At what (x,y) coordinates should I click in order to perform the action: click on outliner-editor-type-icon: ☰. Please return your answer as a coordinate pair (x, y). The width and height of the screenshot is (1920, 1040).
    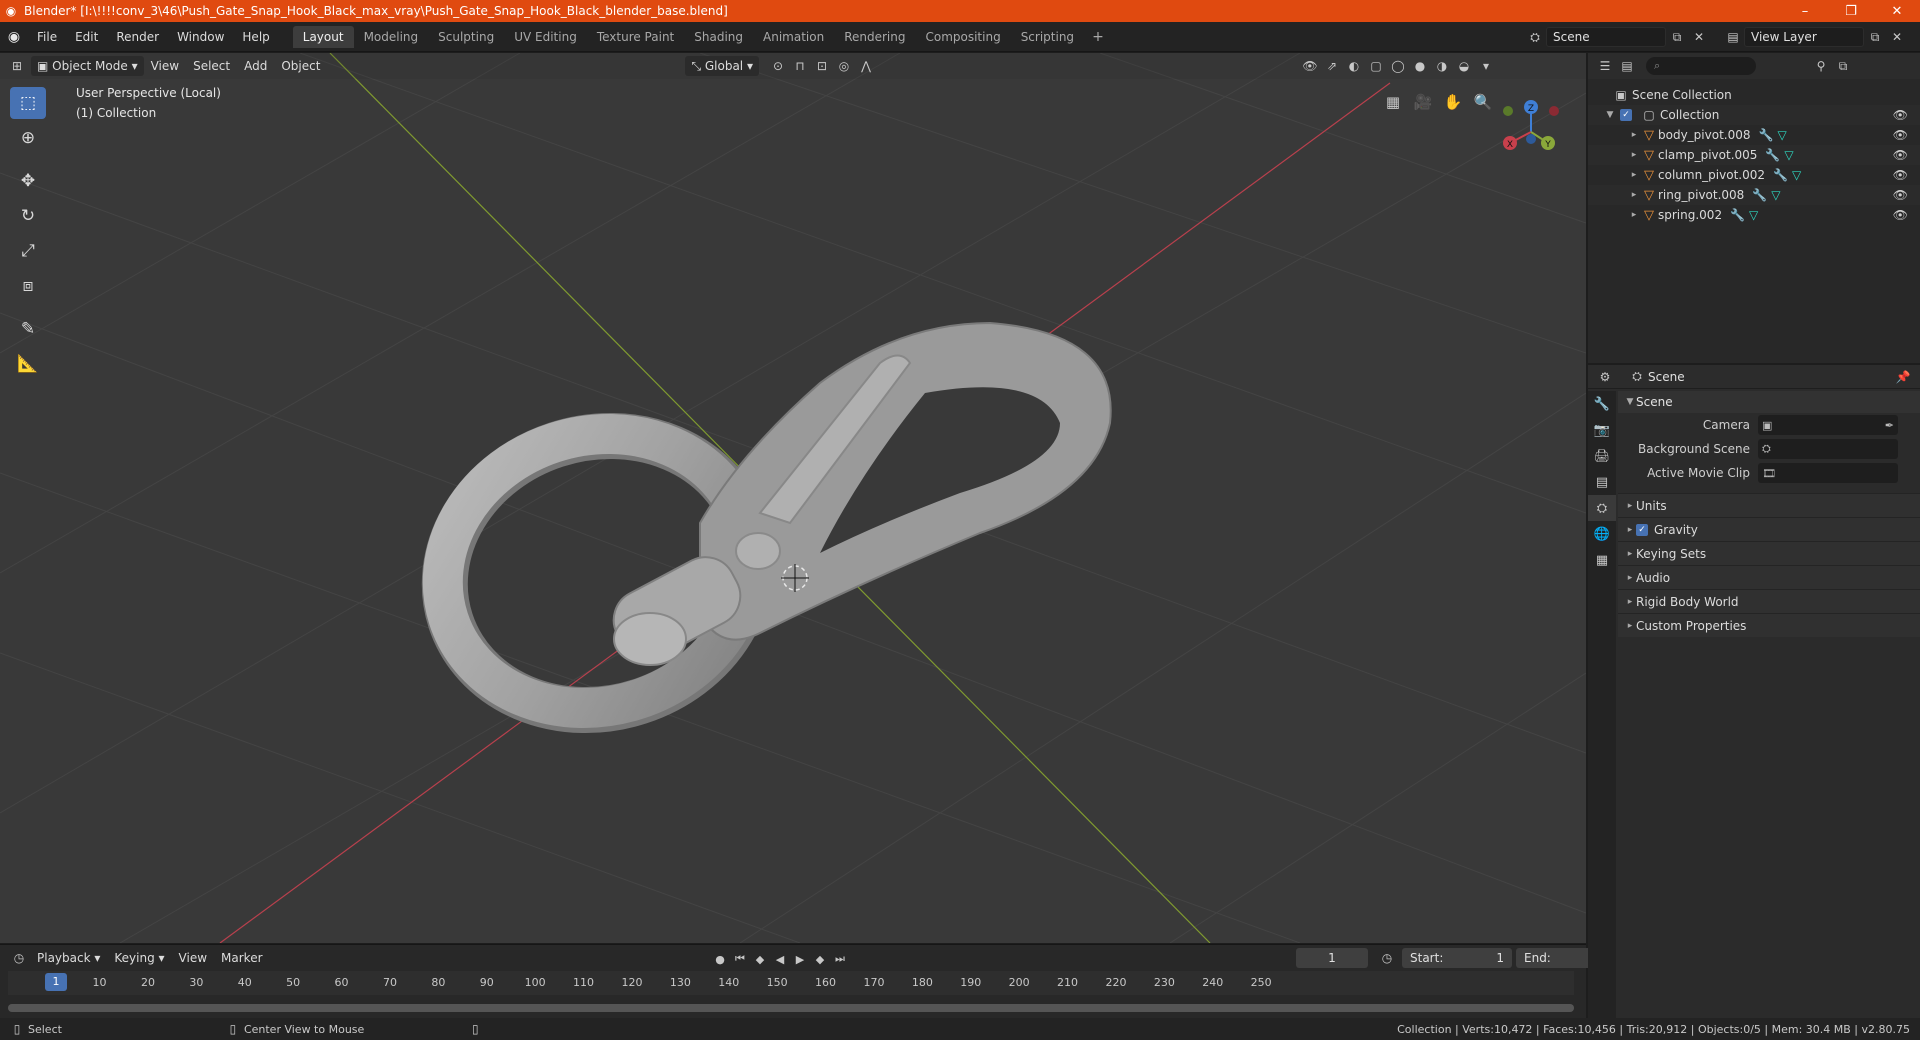
    Looking at the image, I should click on (1605, 66).